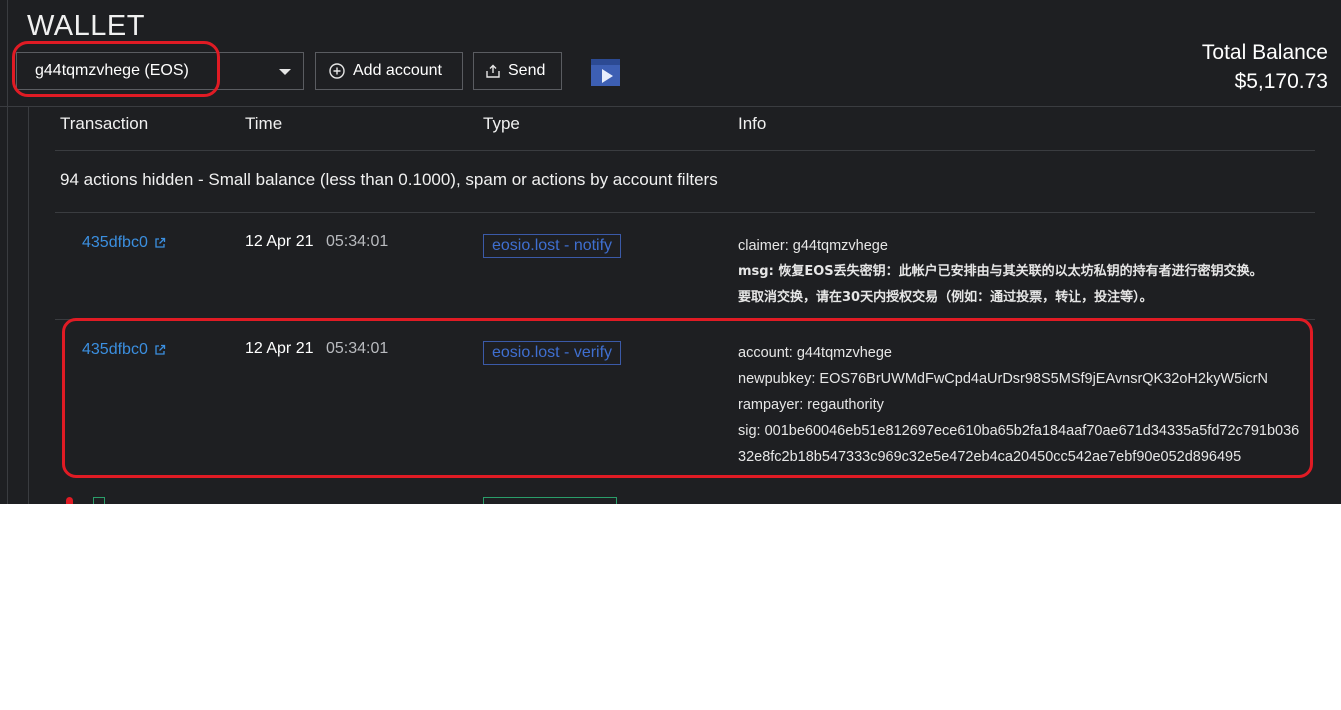 Image resolution: width=1341 pixels, height=710 pixels. I want to click on play-icon, so click(607, 76).